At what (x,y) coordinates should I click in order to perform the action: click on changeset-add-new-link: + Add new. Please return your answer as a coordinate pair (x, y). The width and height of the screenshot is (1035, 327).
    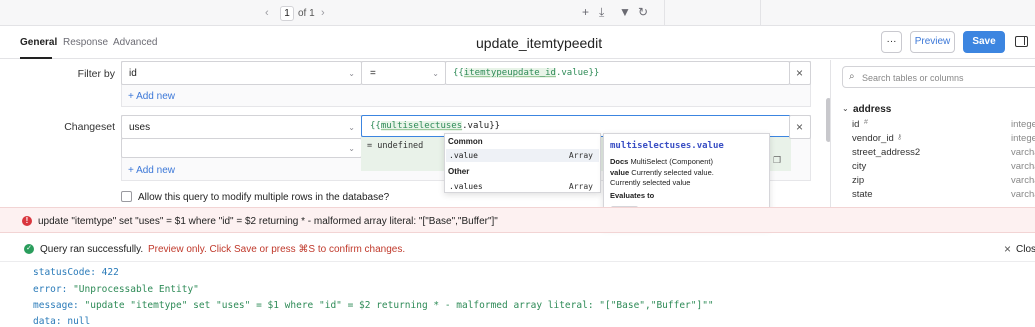
    Looking at the image, I should click on (151, 170).